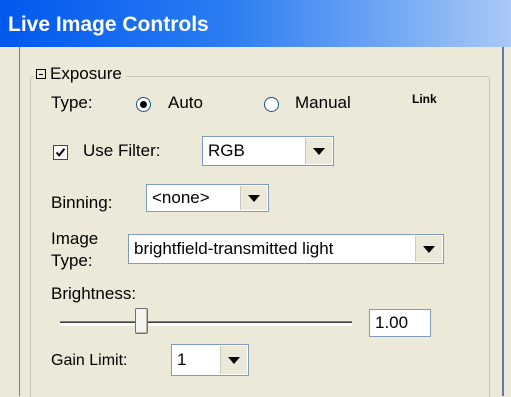 This screenshot has height=397, width=511. Describe the element at coordinates (141, 321) in the screenshot. I see `brightness-slider-thumb` at that location.